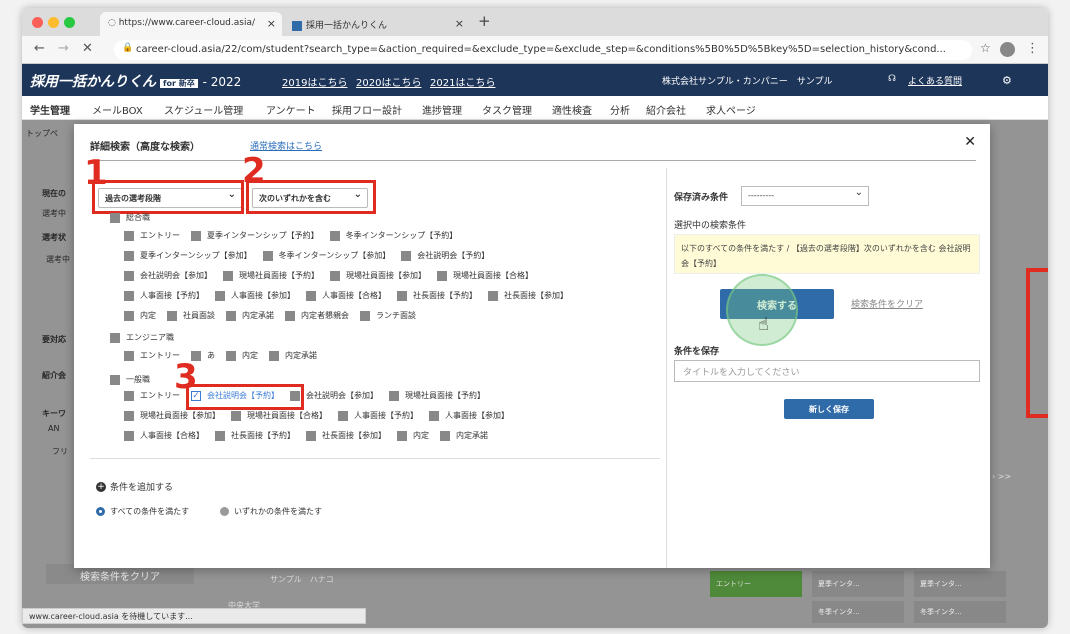 This screenshot has height=634, width=1070. What do you see at coordinates (191, 24) in the screenshot?
I see `browser-tab-active: ◌ https://www.career-cloud.asia/ ×` at bounding box center [191, 24].